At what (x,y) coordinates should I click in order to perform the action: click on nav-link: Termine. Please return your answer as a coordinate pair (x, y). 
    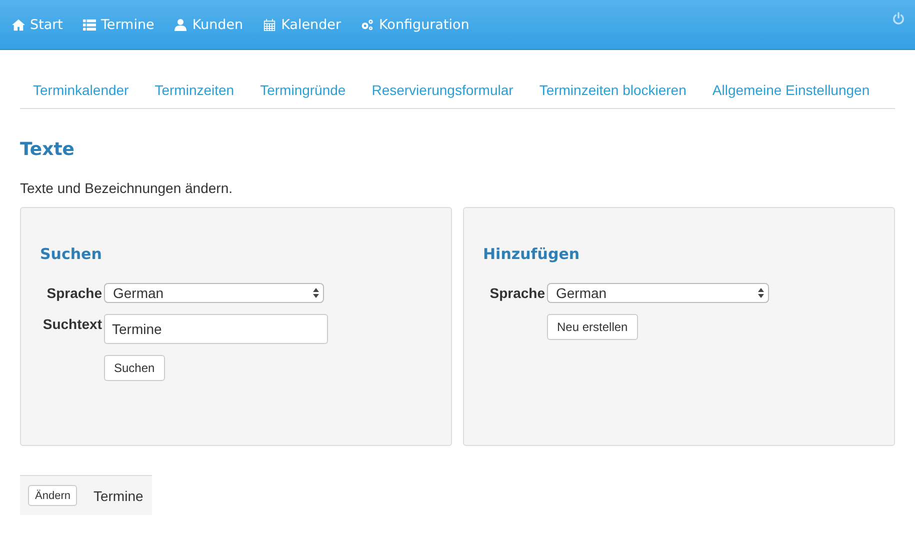
    Looking at the image, I should click on (118, 24).